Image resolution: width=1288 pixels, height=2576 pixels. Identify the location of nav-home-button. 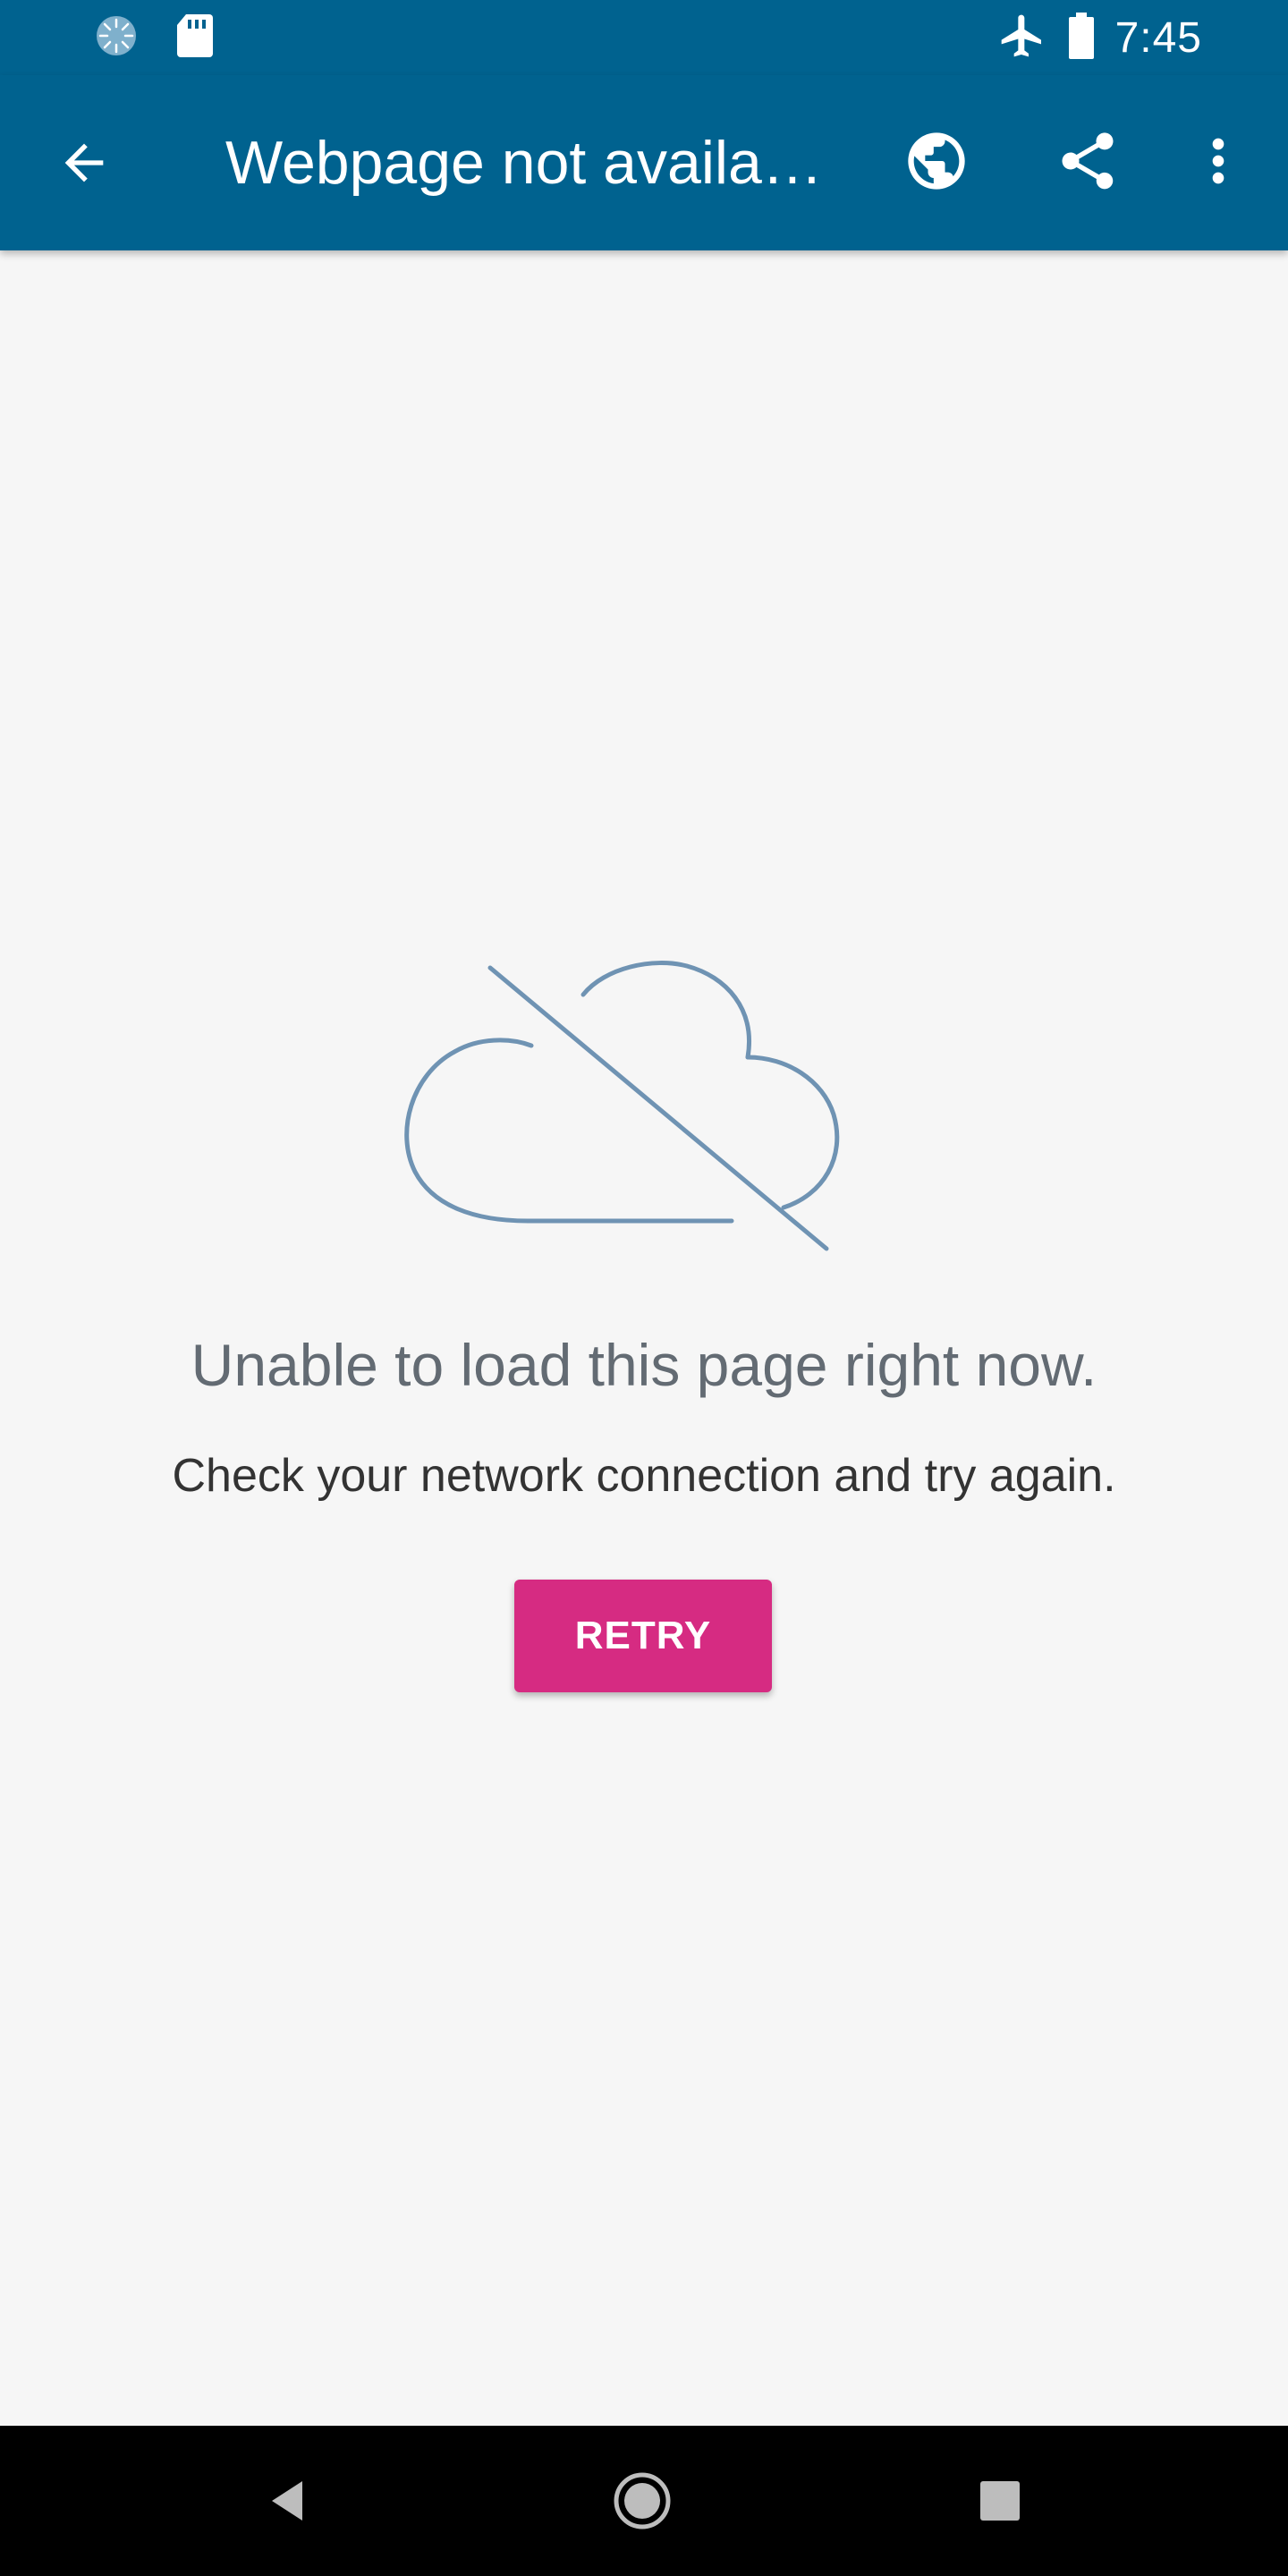
(642, 2502).